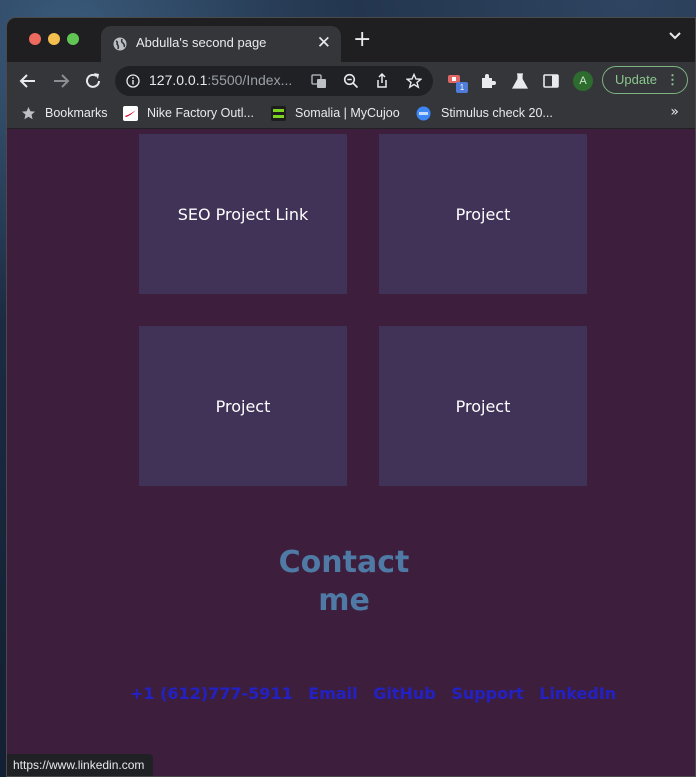  Describe the element at coordinates (404, 693) in the screenshot. I see `github-link: GitHub` at that location.